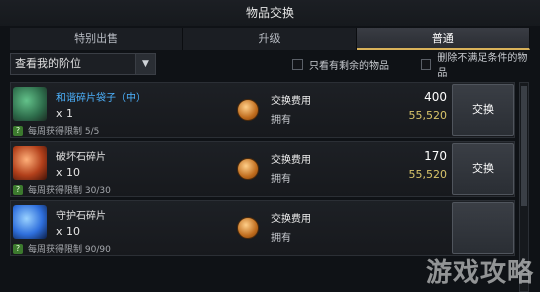  Describe the element at coordinates (435, 156) in the screenshot. I see `cost-value: 170` at that location.